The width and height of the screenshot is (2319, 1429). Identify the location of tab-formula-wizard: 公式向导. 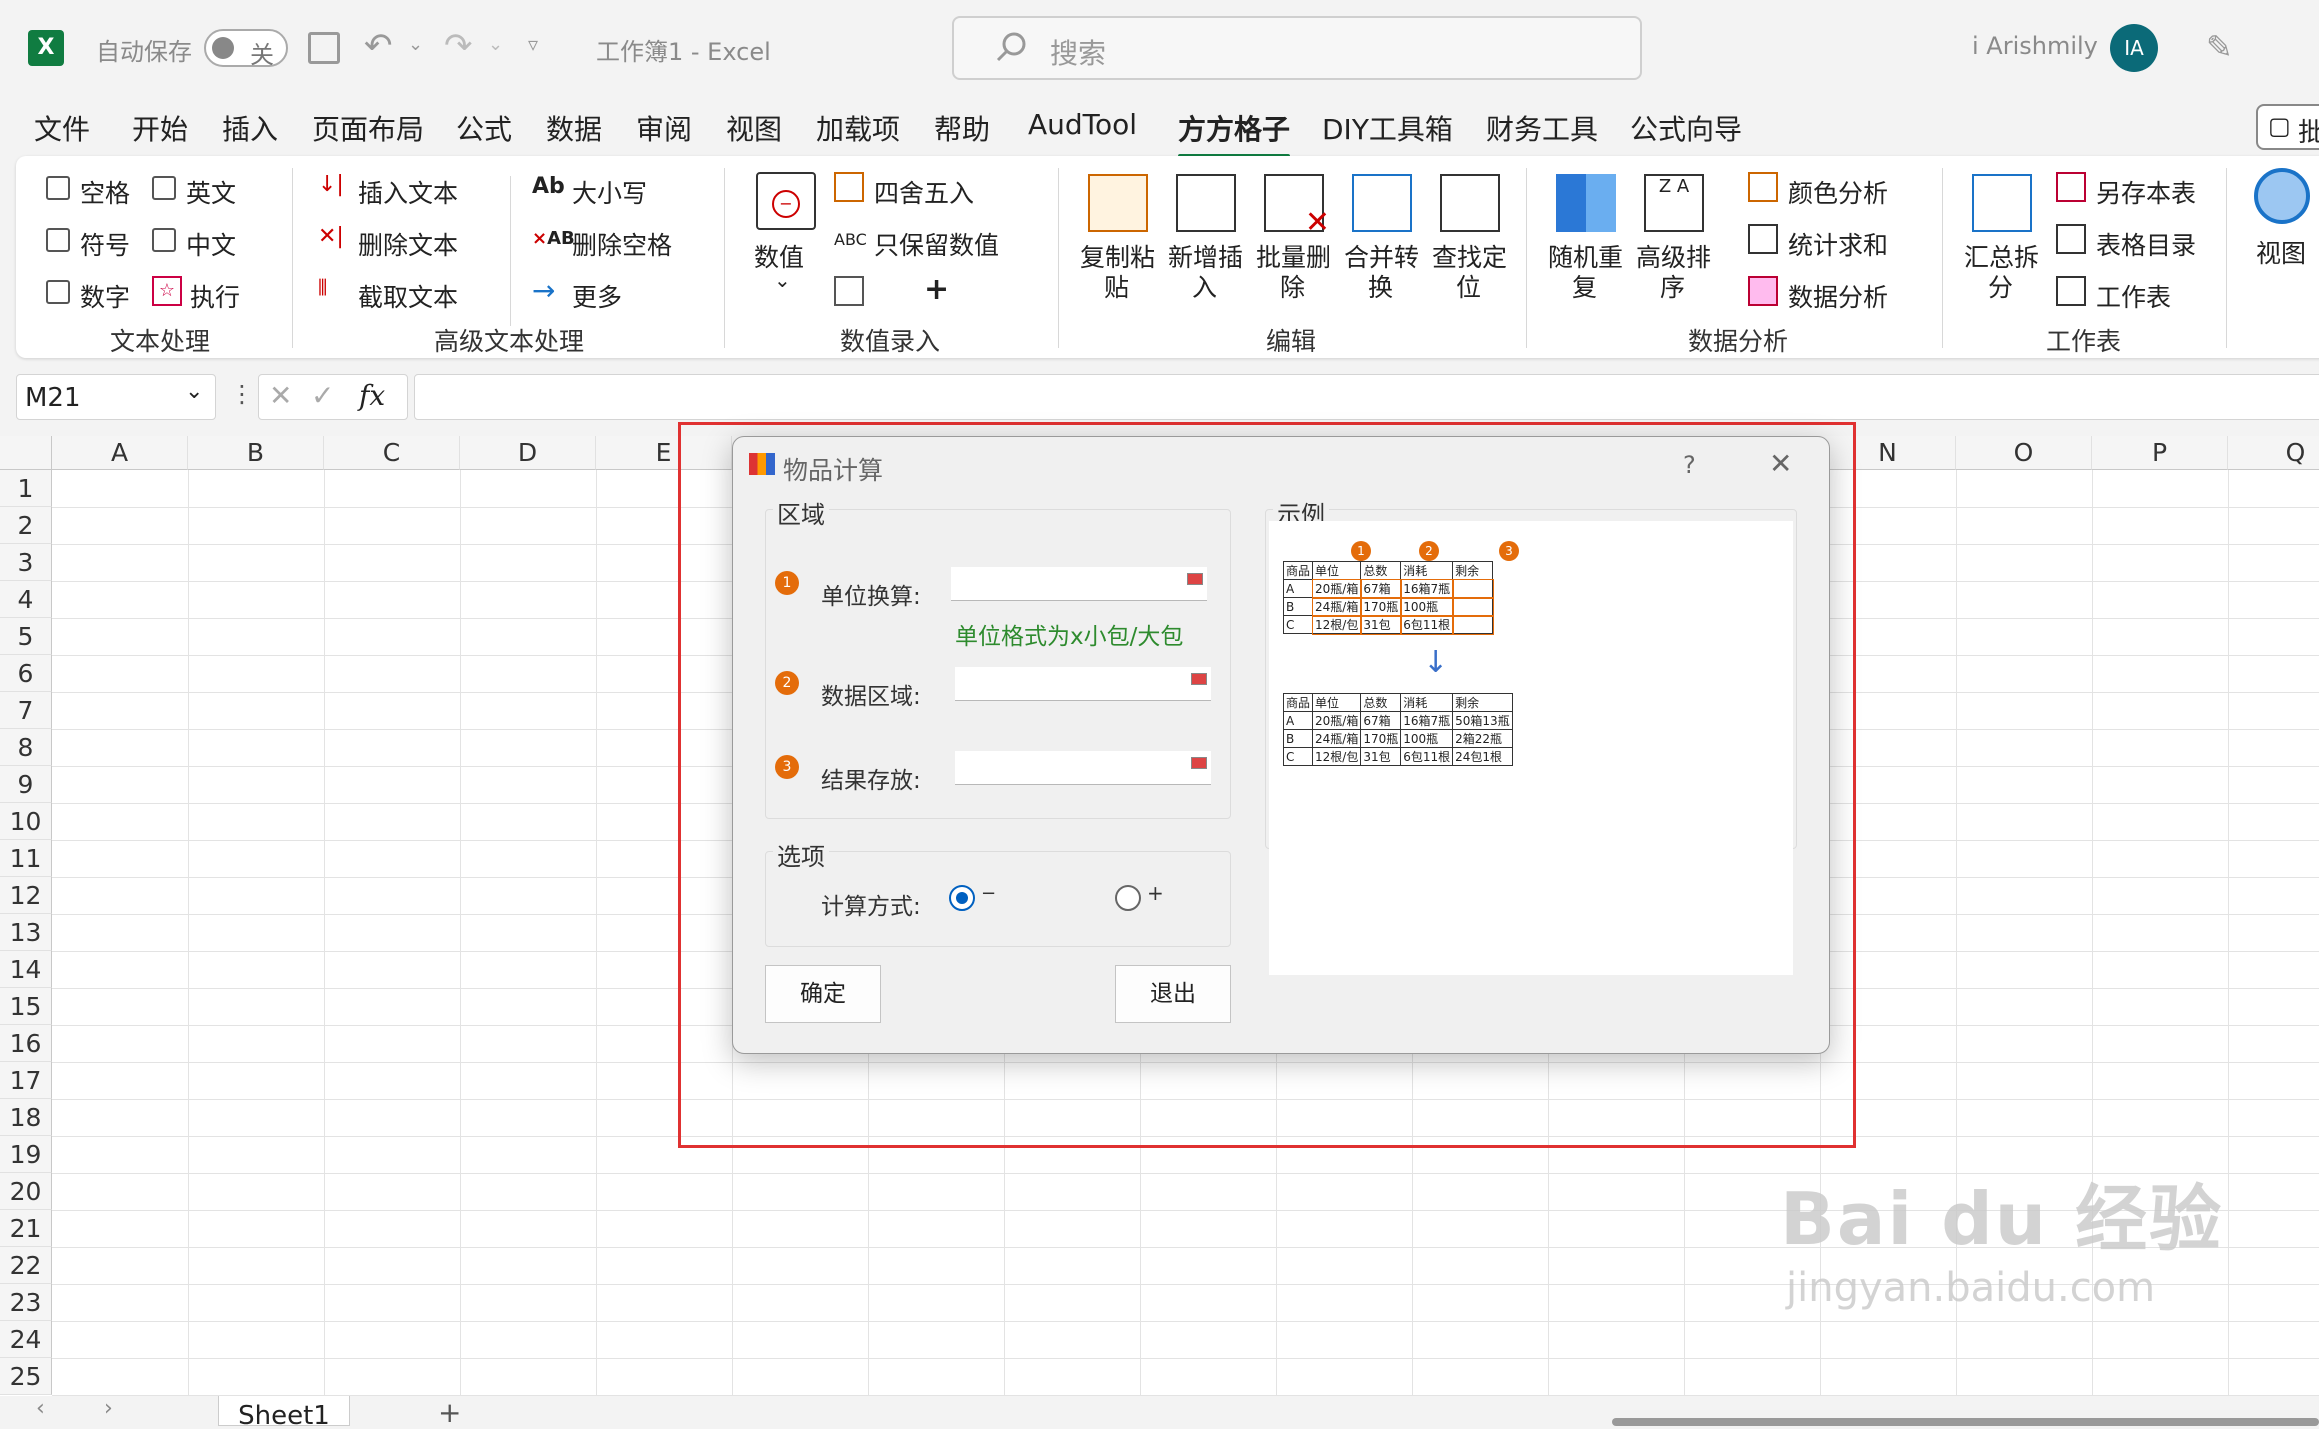
(1686, 128).